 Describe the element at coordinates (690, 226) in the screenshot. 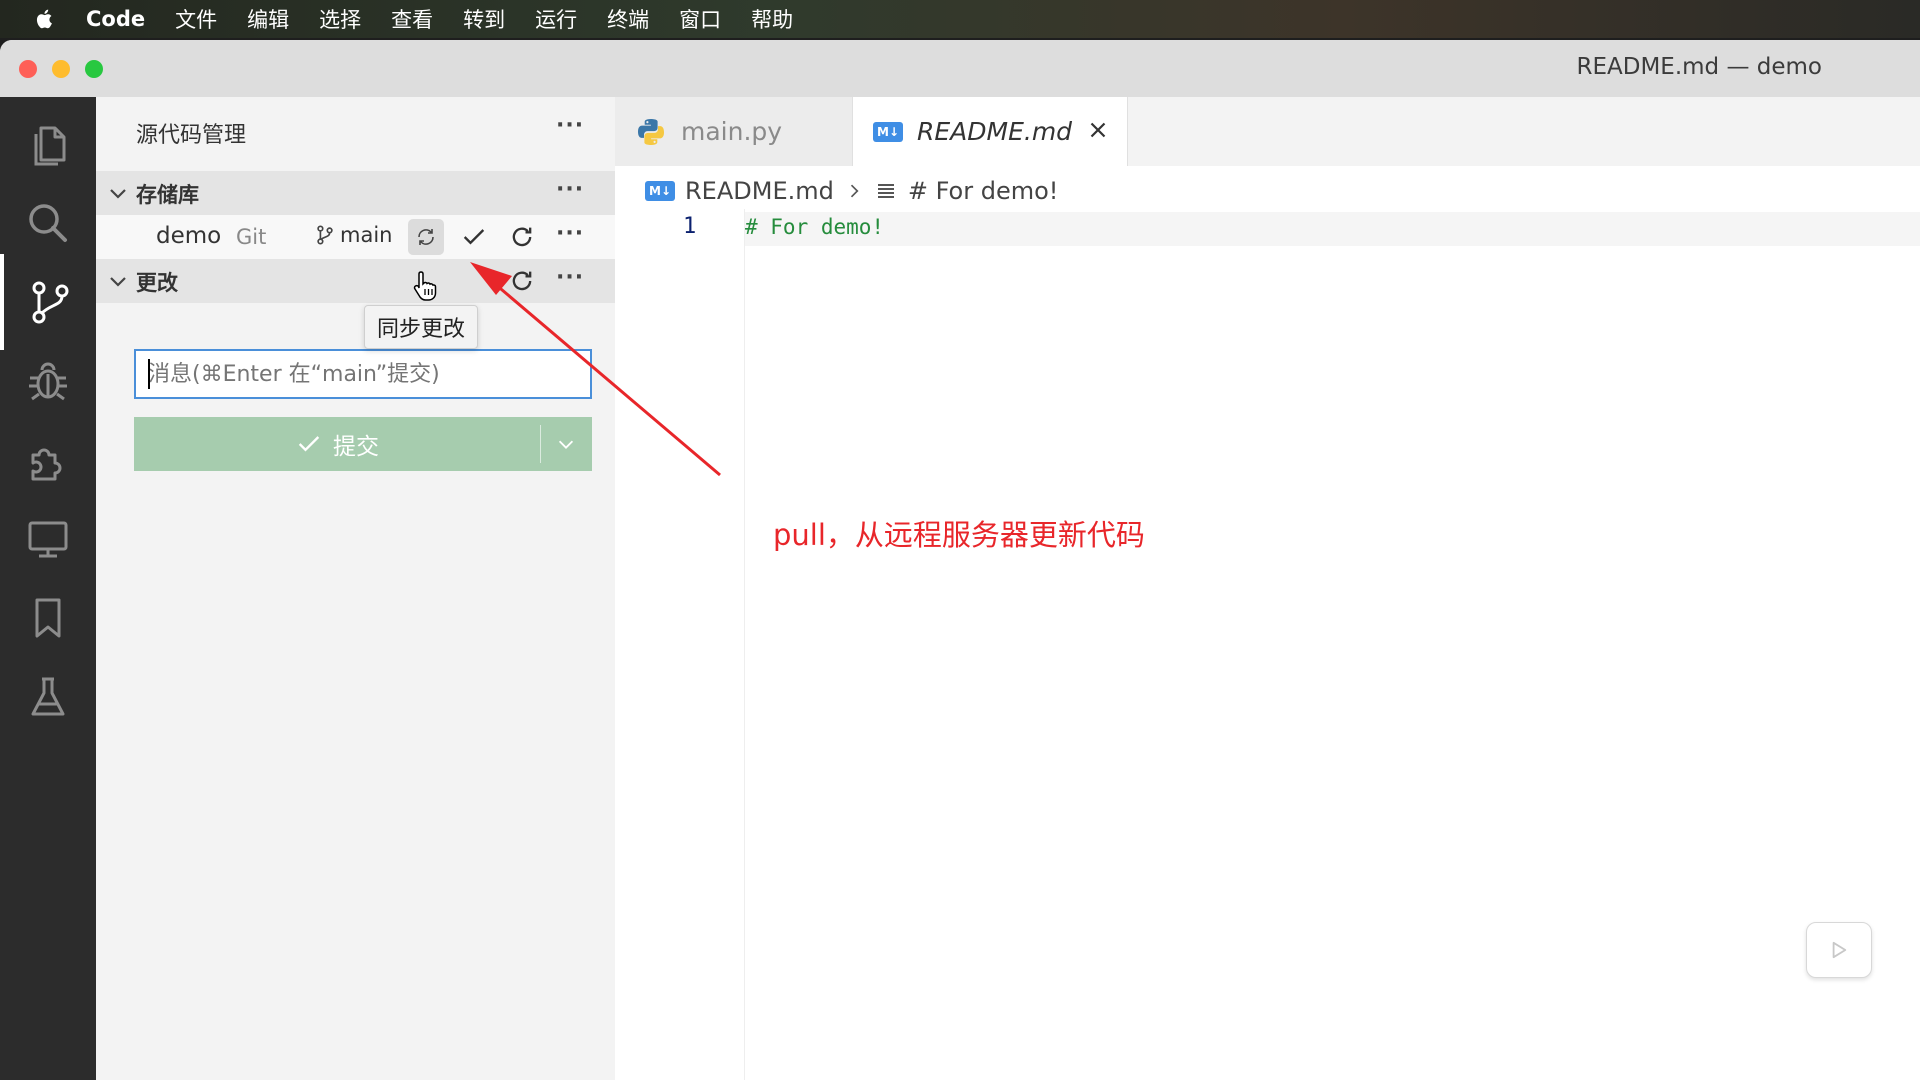

I see `line-number: 1` at that location.